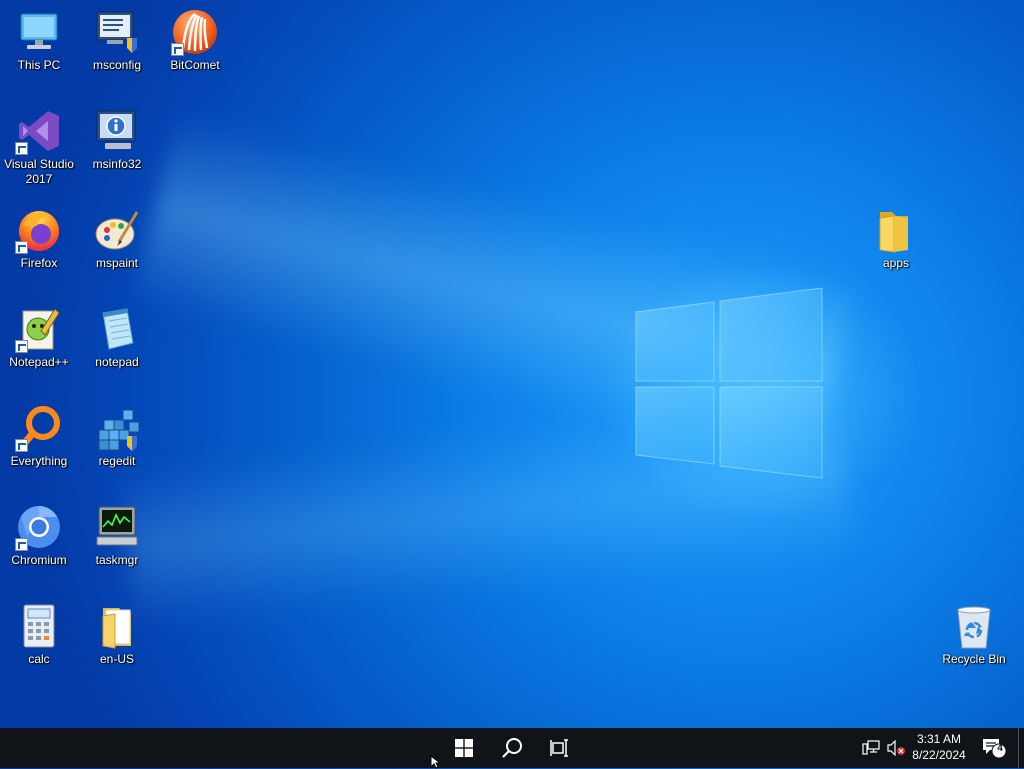  I want to click on clock: 3:31 AM 8/22/2024, so click(939, 747).